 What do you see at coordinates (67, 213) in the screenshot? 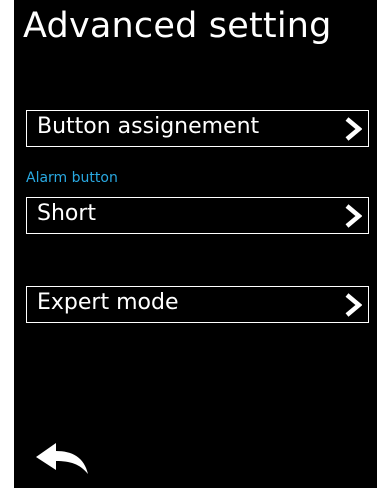
I see `menu-item-label: Short` at bounding box center [67, 213].